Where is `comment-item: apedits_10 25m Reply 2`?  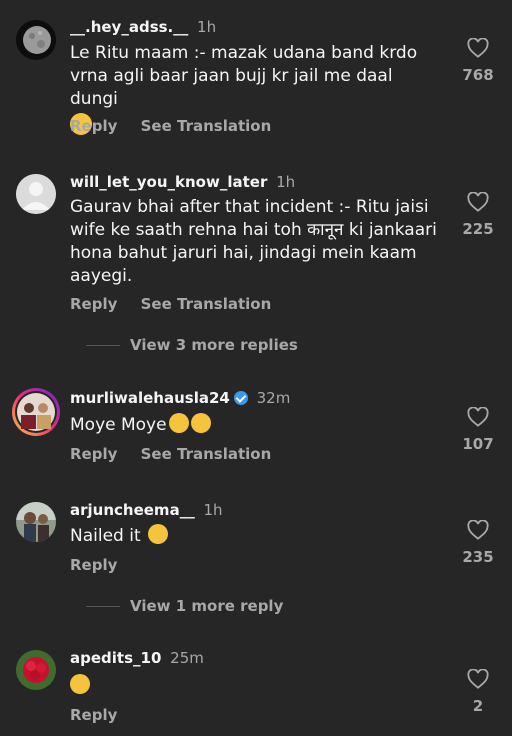
comment-item: apedits_10 25m Reply 2 is located at coordinates (256, 688).